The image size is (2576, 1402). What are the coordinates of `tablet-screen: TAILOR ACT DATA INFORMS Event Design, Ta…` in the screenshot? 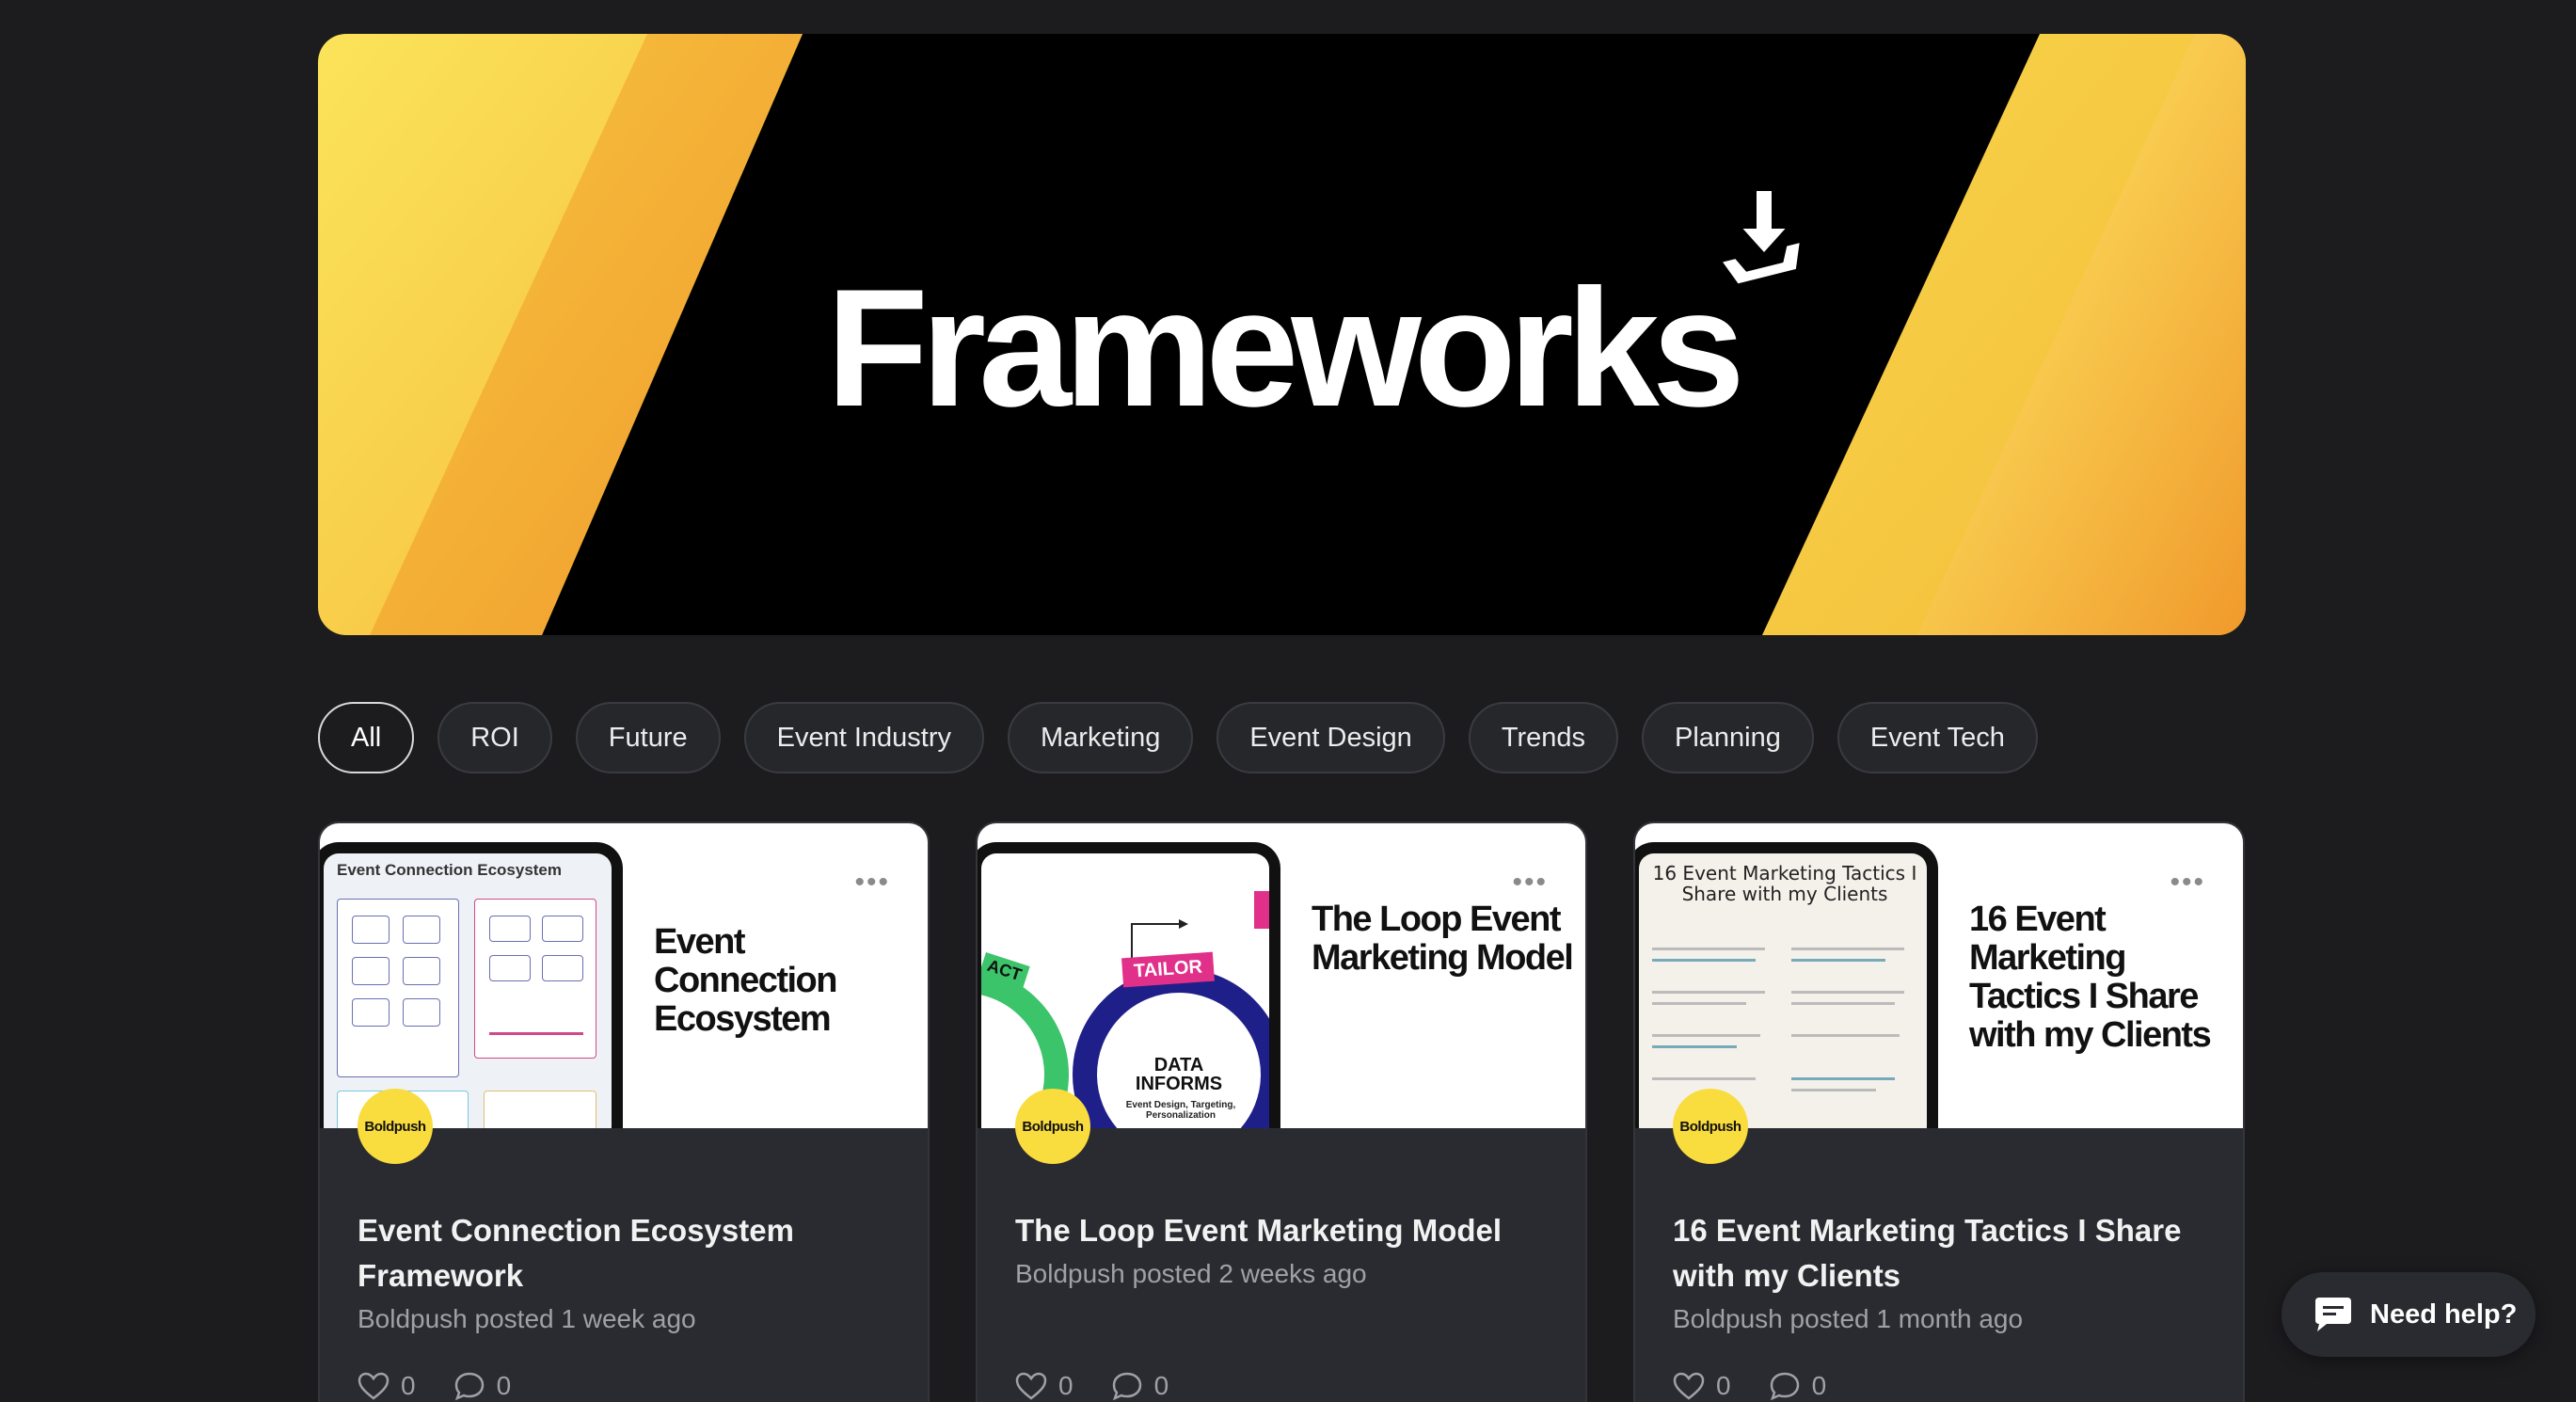 It's located at (1125, 990).